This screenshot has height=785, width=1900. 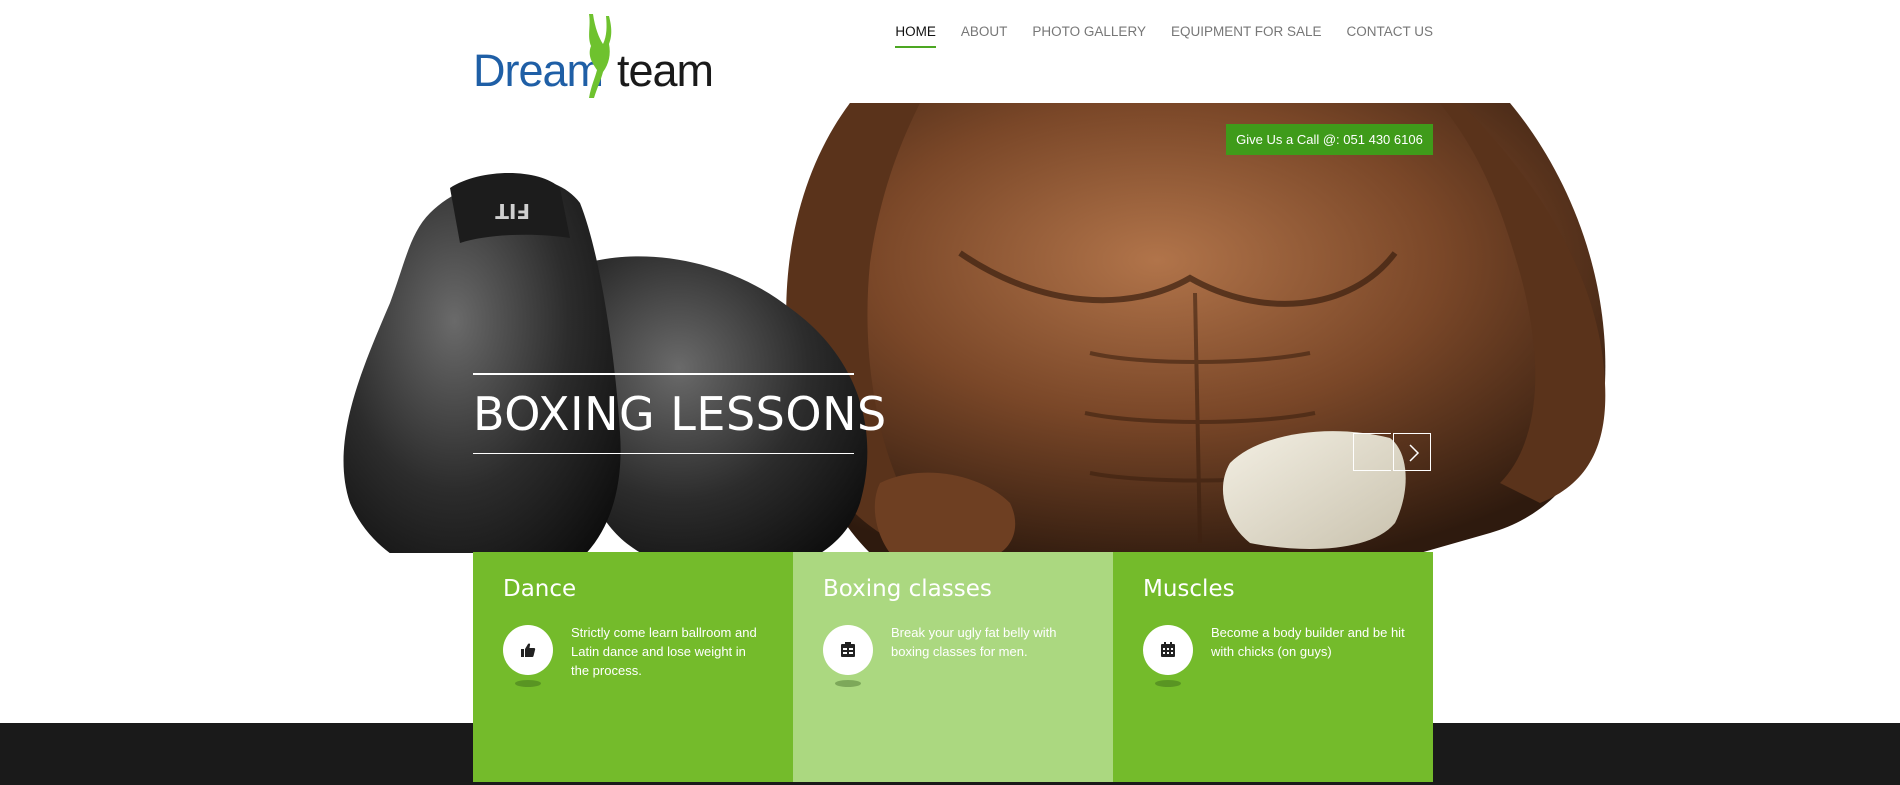 I want to click on thumbs-up-icon, so click(x=528, y=650).